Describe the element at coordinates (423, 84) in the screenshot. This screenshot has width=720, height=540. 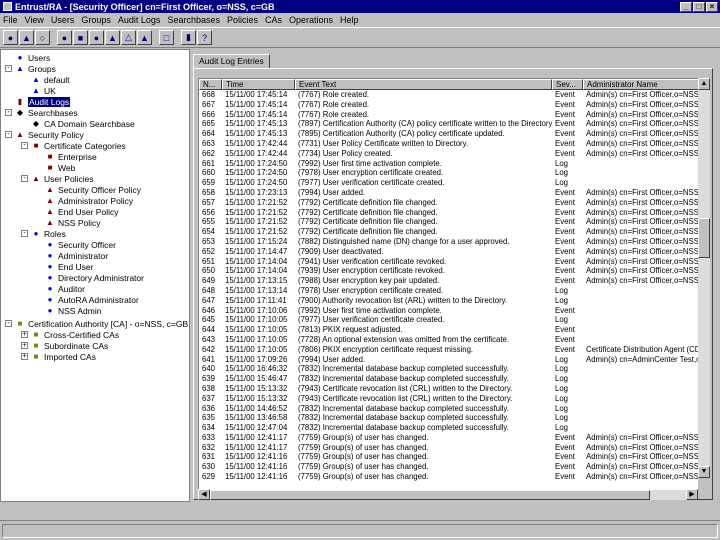
I see `column-header-event-text: Event Text` at that location.